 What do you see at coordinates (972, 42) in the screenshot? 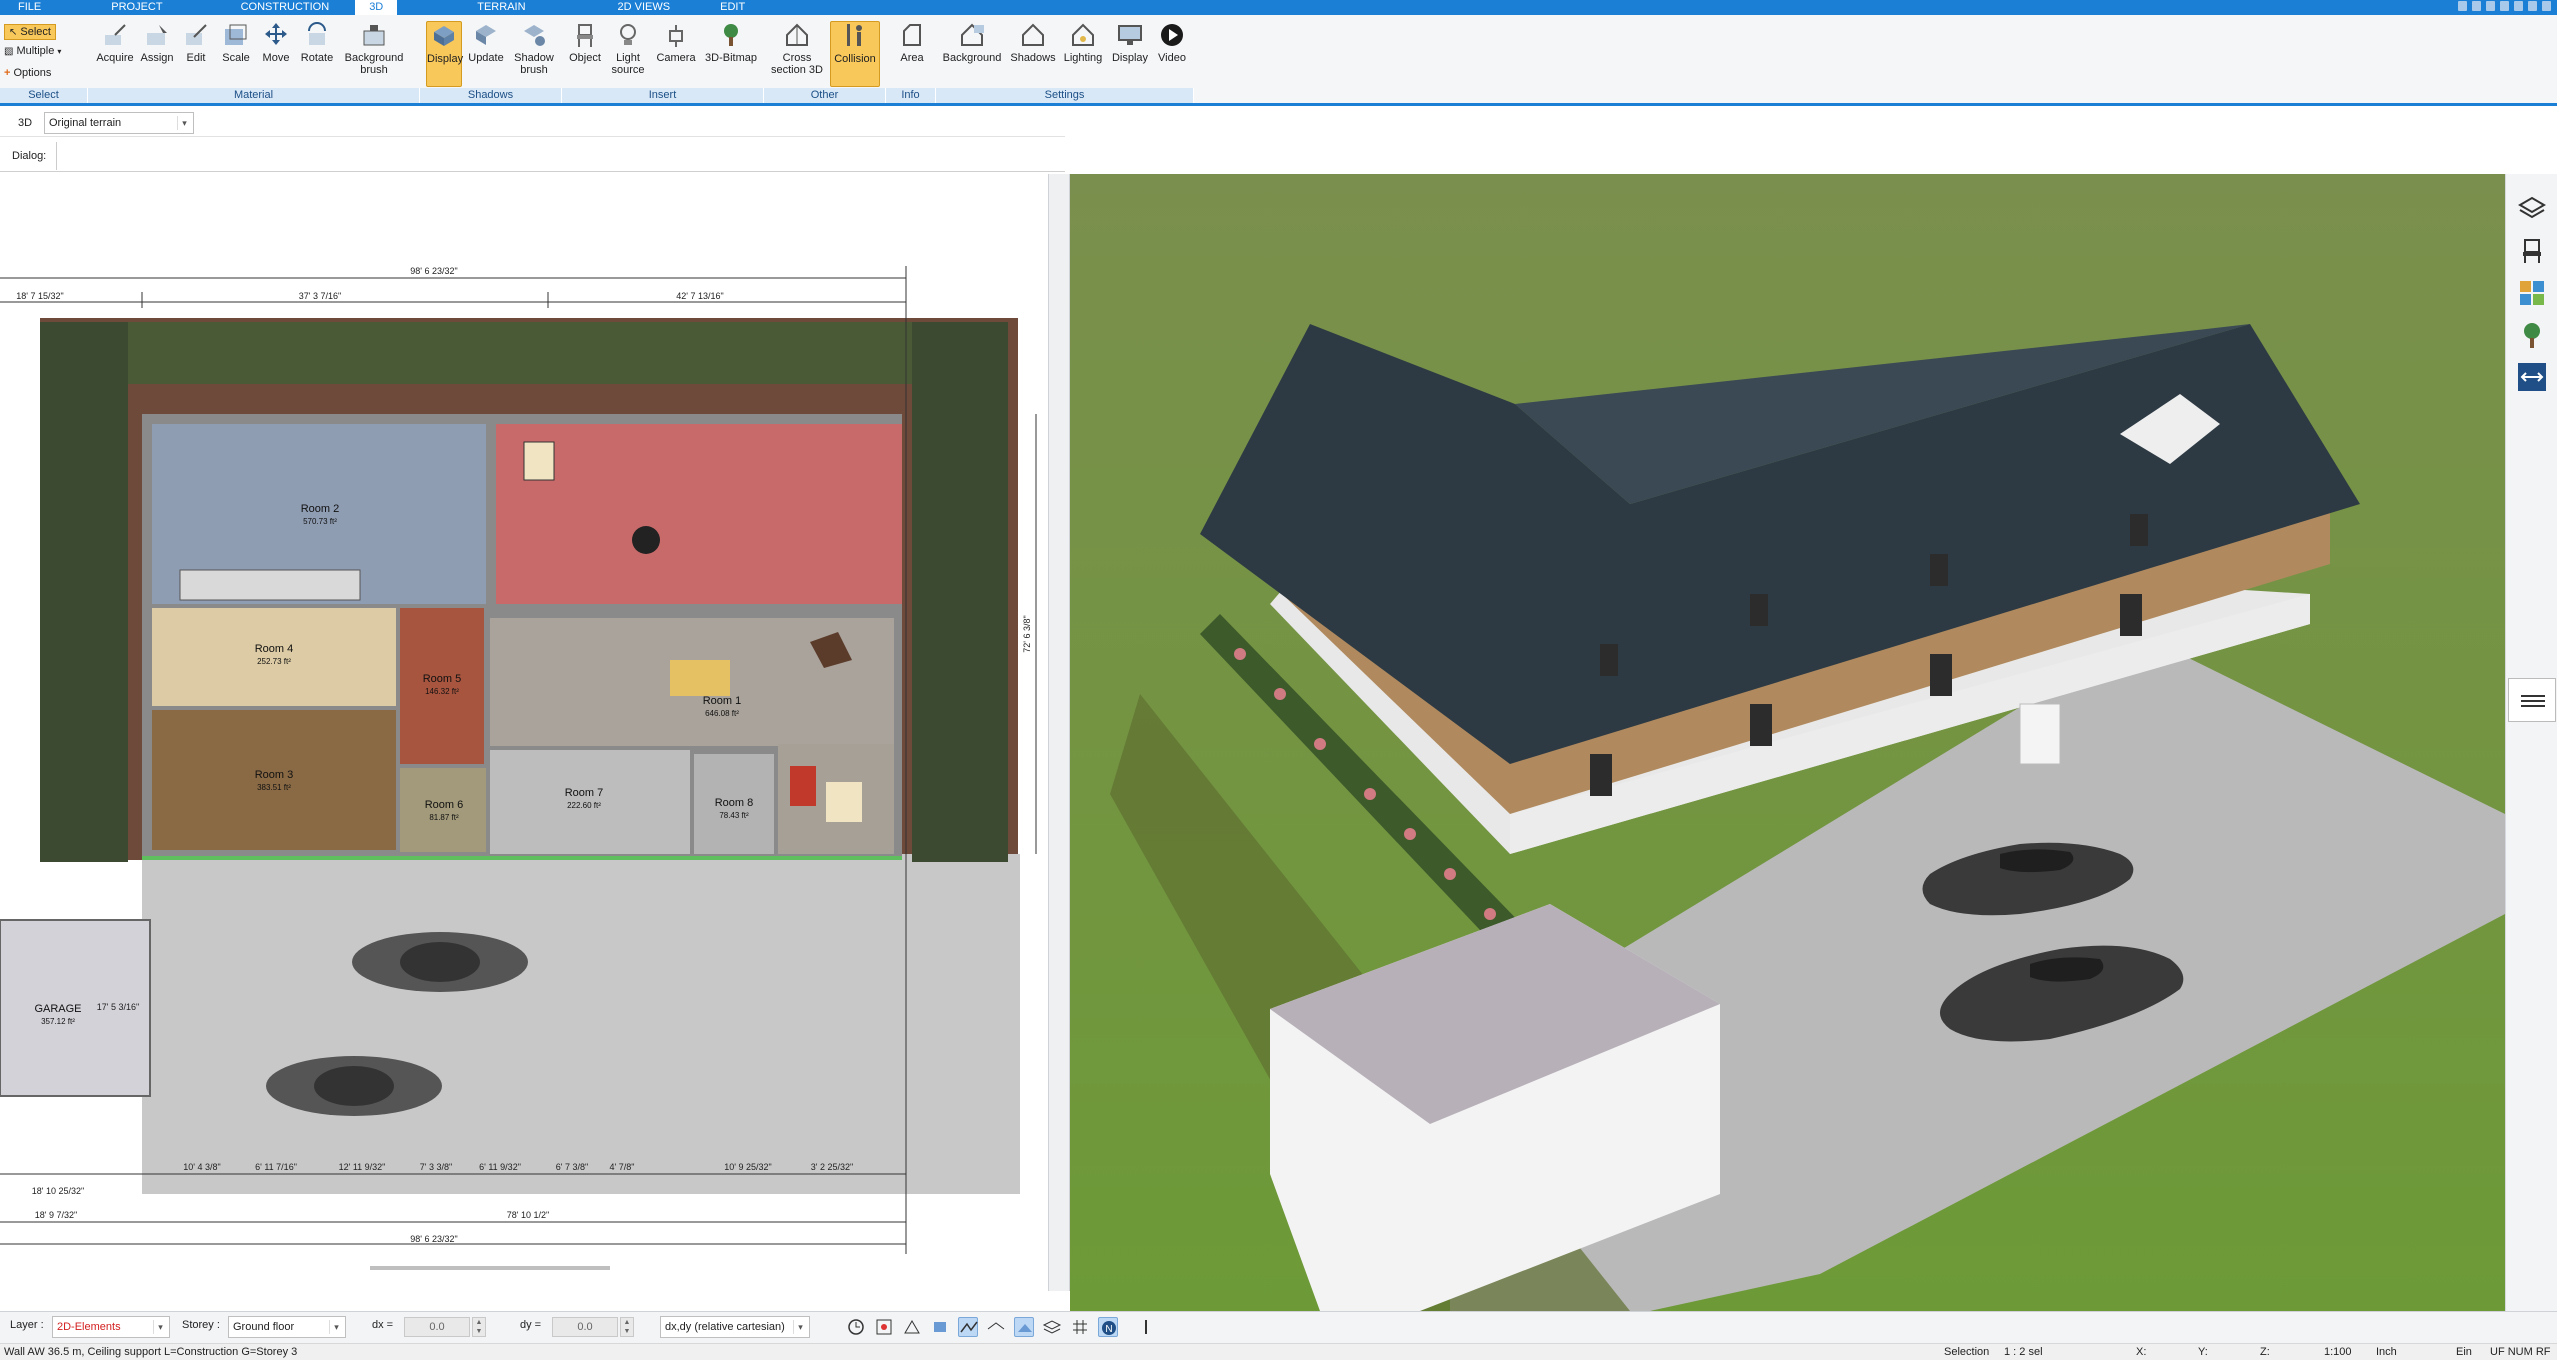
I see `background-settings-button: Background` at bounding box center [972, 42].